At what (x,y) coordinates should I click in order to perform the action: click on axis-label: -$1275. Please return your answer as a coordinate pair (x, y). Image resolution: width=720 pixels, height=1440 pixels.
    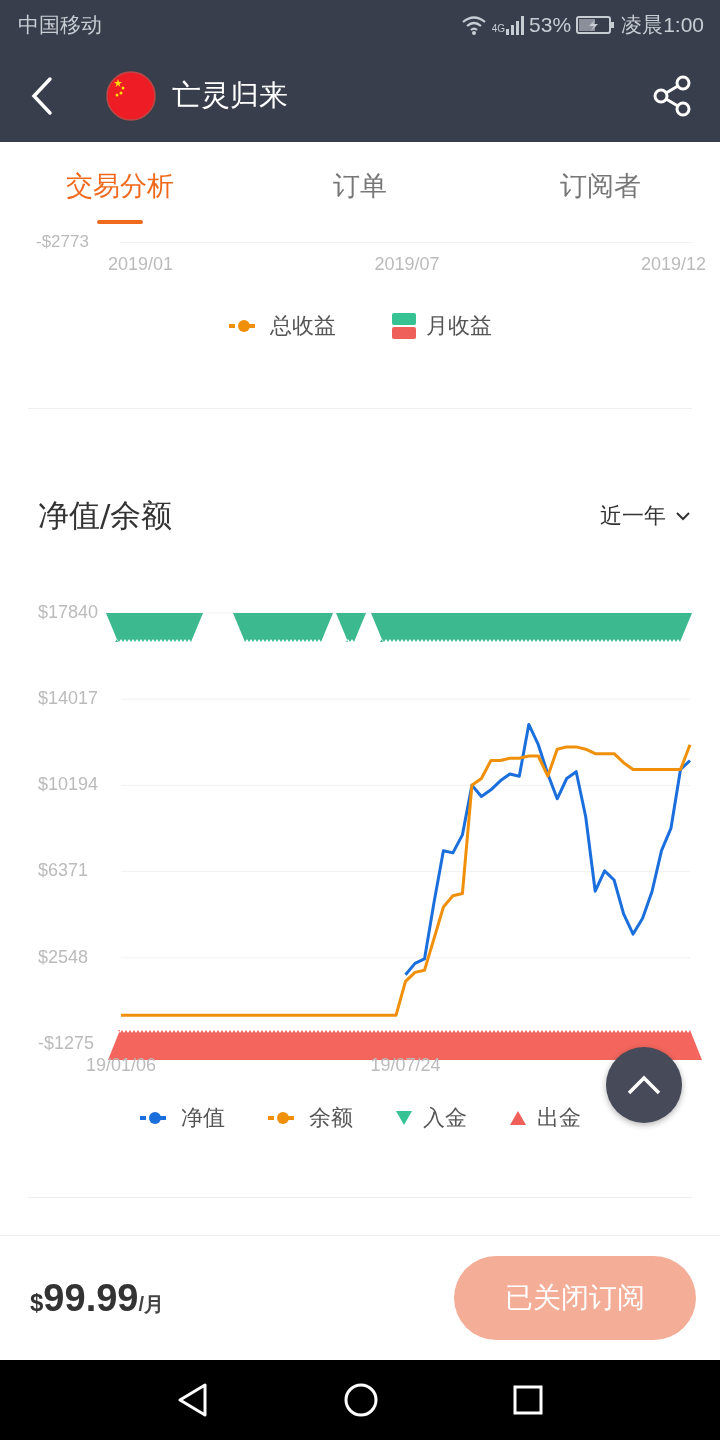
    Looking at the image, I should click on (66, 1042).